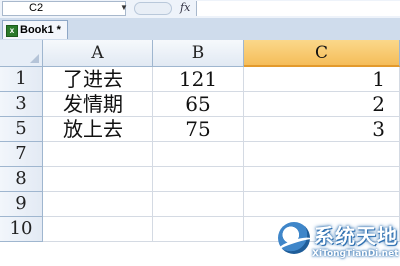 The width and height of the screenshot is (400, 266). I want to click on insert-function-button: fx, so click(185, 7).